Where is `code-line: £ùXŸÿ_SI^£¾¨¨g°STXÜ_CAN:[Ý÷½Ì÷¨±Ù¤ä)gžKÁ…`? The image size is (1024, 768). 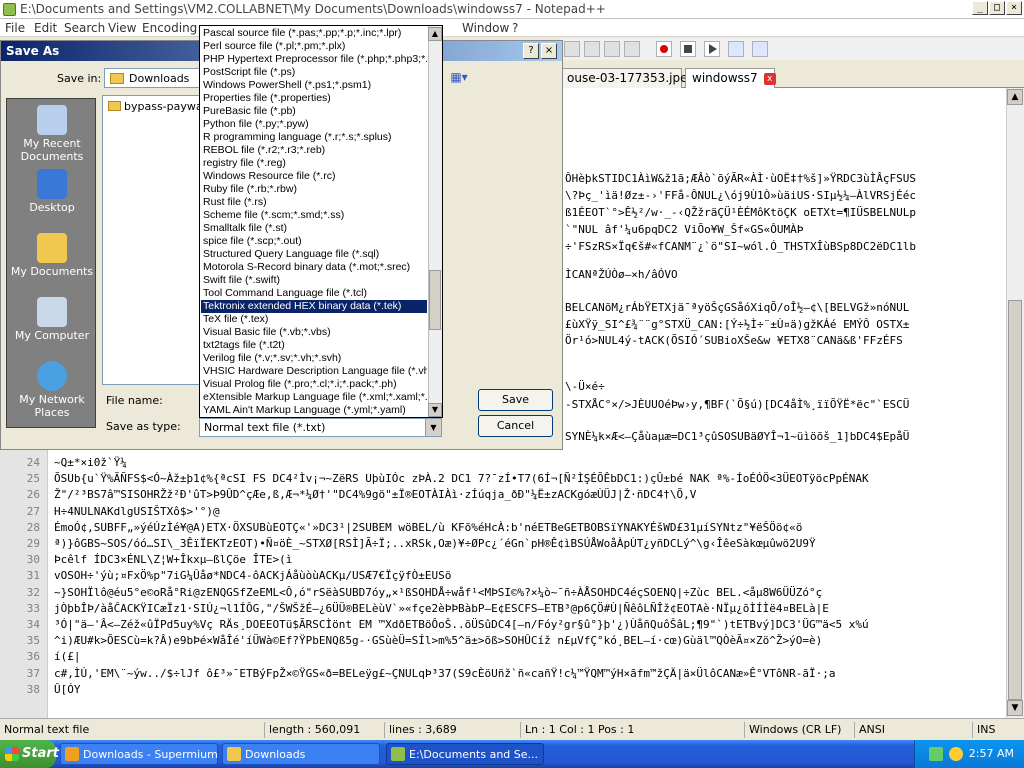
code-line: £ùXŸÿ_SI^£¾¨¨g°STXÜ_CAN:[Ý÷½Ì÷¨±Ù¤ä)gžKÁ… is located at coordinates (785, 325).